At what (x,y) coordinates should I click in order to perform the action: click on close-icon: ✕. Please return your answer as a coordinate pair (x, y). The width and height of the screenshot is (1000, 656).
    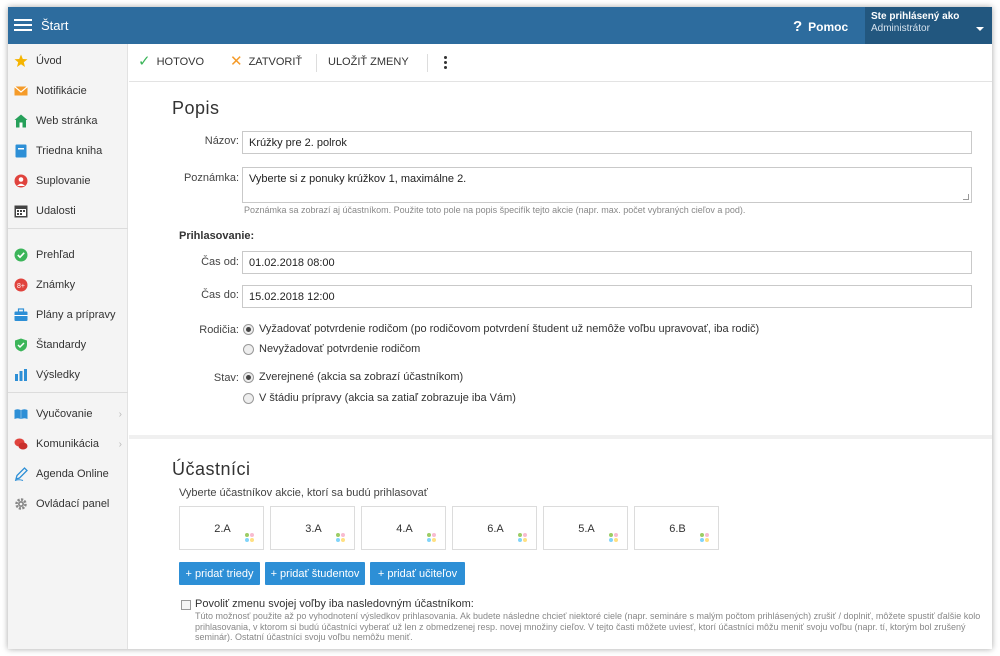
    Looking at the image, I should click on (236, 61).